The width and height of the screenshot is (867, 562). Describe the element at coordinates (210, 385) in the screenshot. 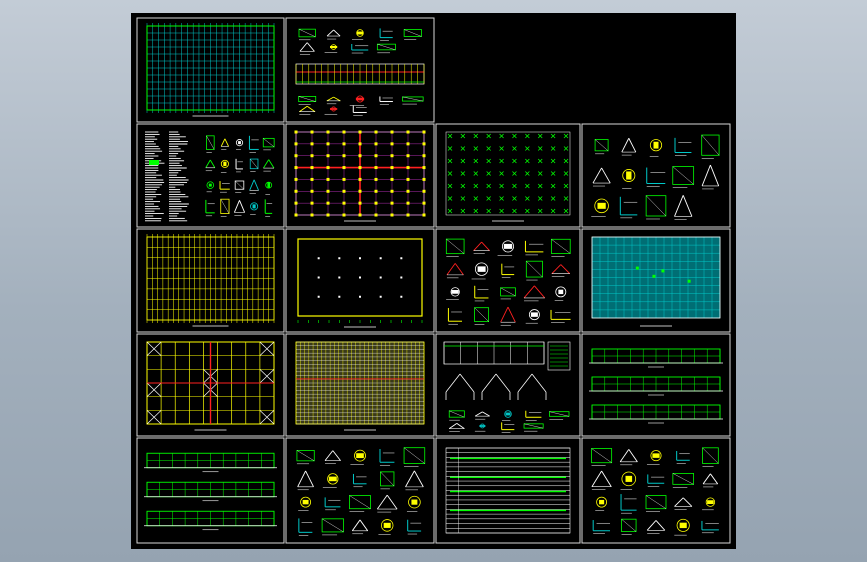

I see `sheet-s11` at that location.